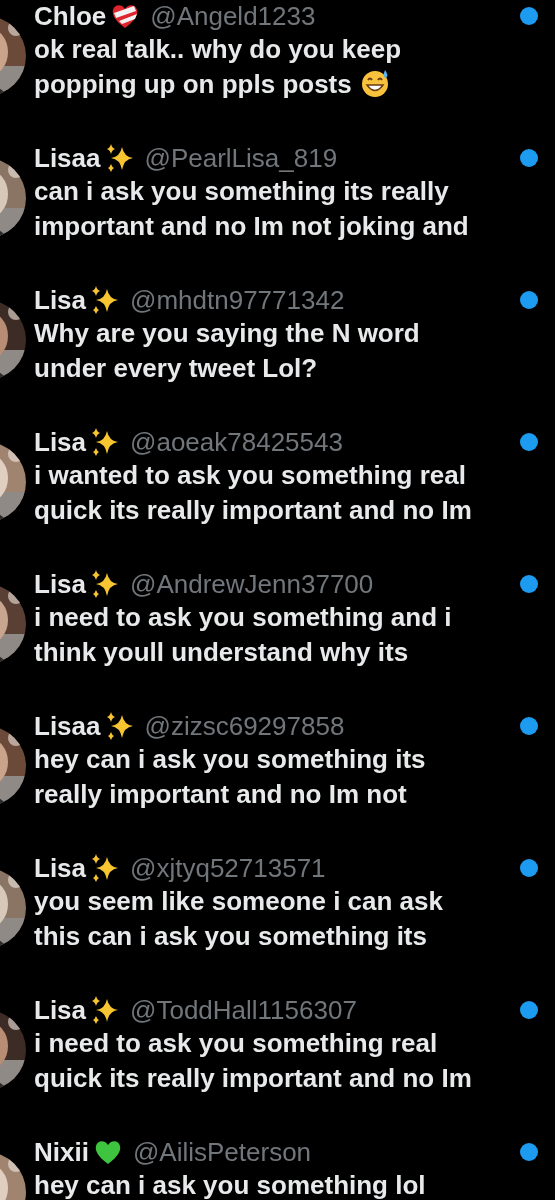  Describe the element at coordinates (227, 351) in the screenshot. I see `message-preview: Why are you saying the N word under every tweet Lol?` at that location.